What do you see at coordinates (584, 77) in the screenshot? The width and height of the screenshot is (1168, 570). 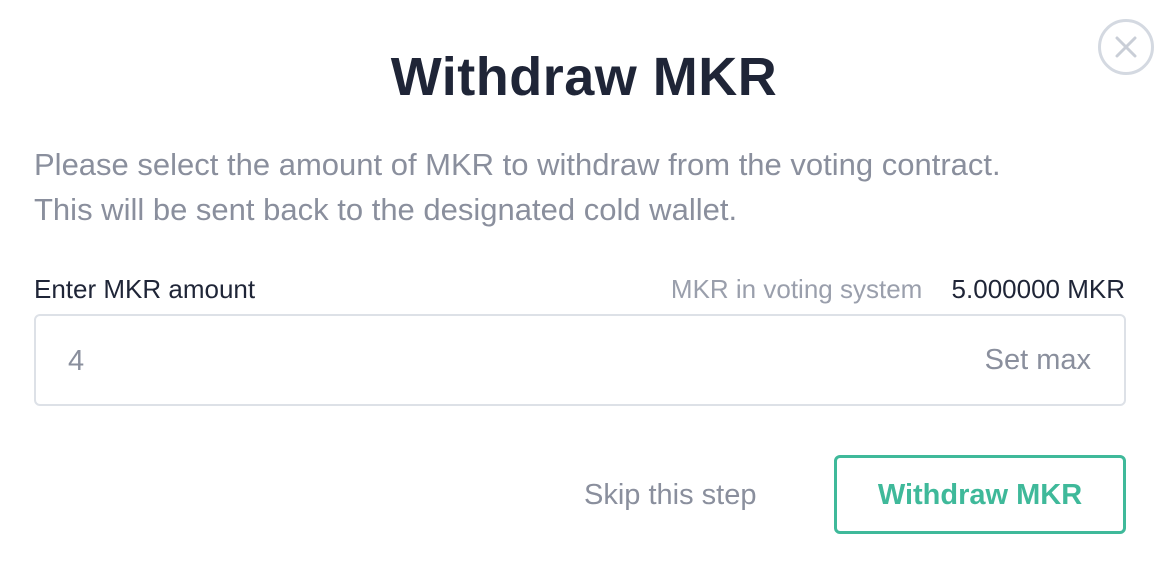 I see `modal-title: Withdraw MKR` at bounding box center [584, 77].